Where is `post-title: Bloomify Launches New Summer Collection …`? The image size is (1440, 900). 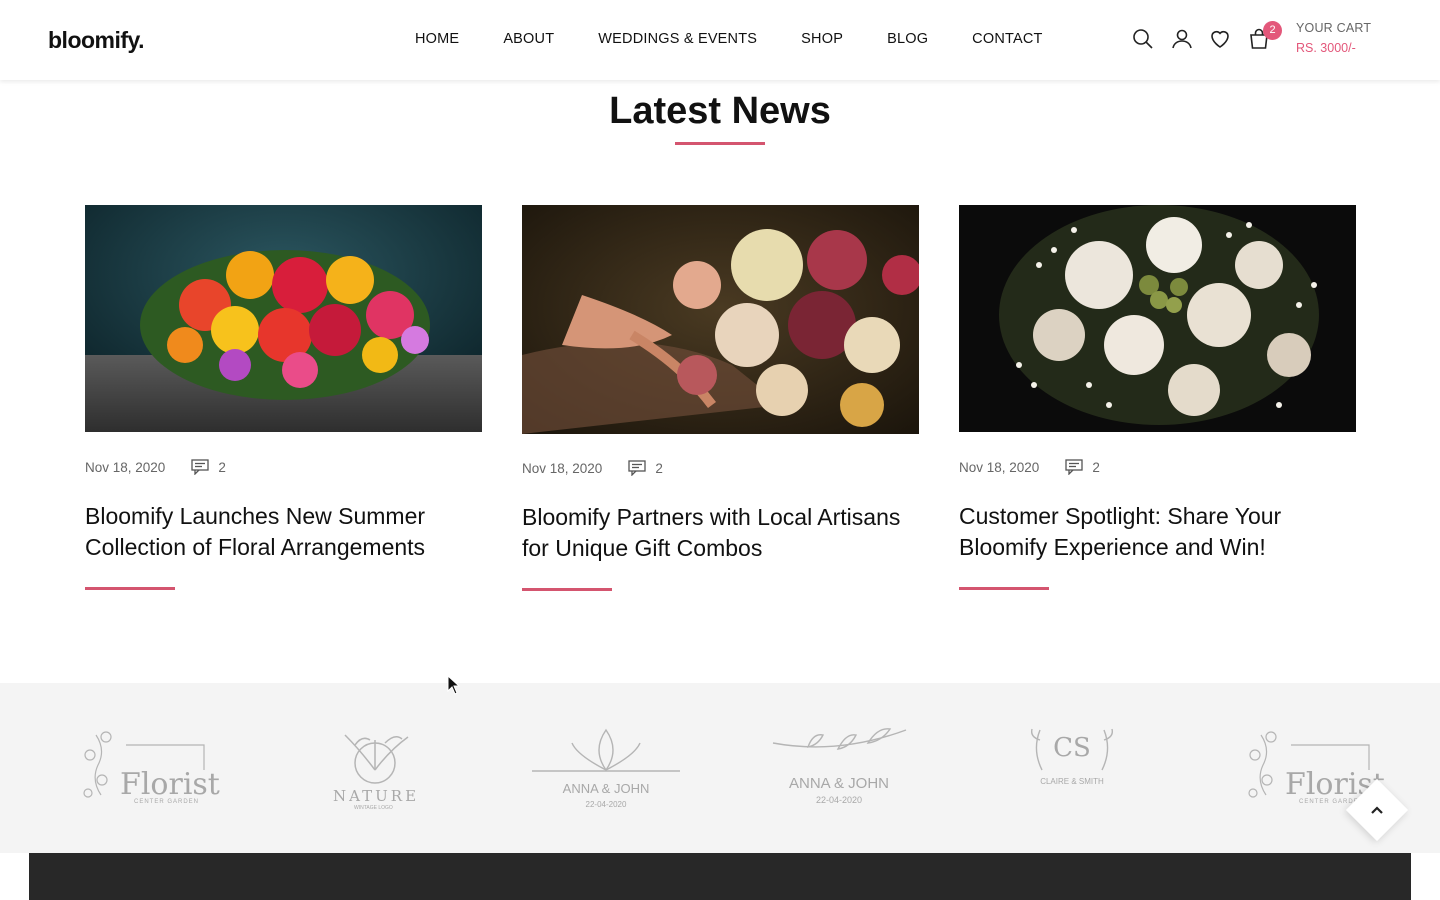
post-title: Bloomify Launches New Summer Collection … is located at coordinates (283, 532).